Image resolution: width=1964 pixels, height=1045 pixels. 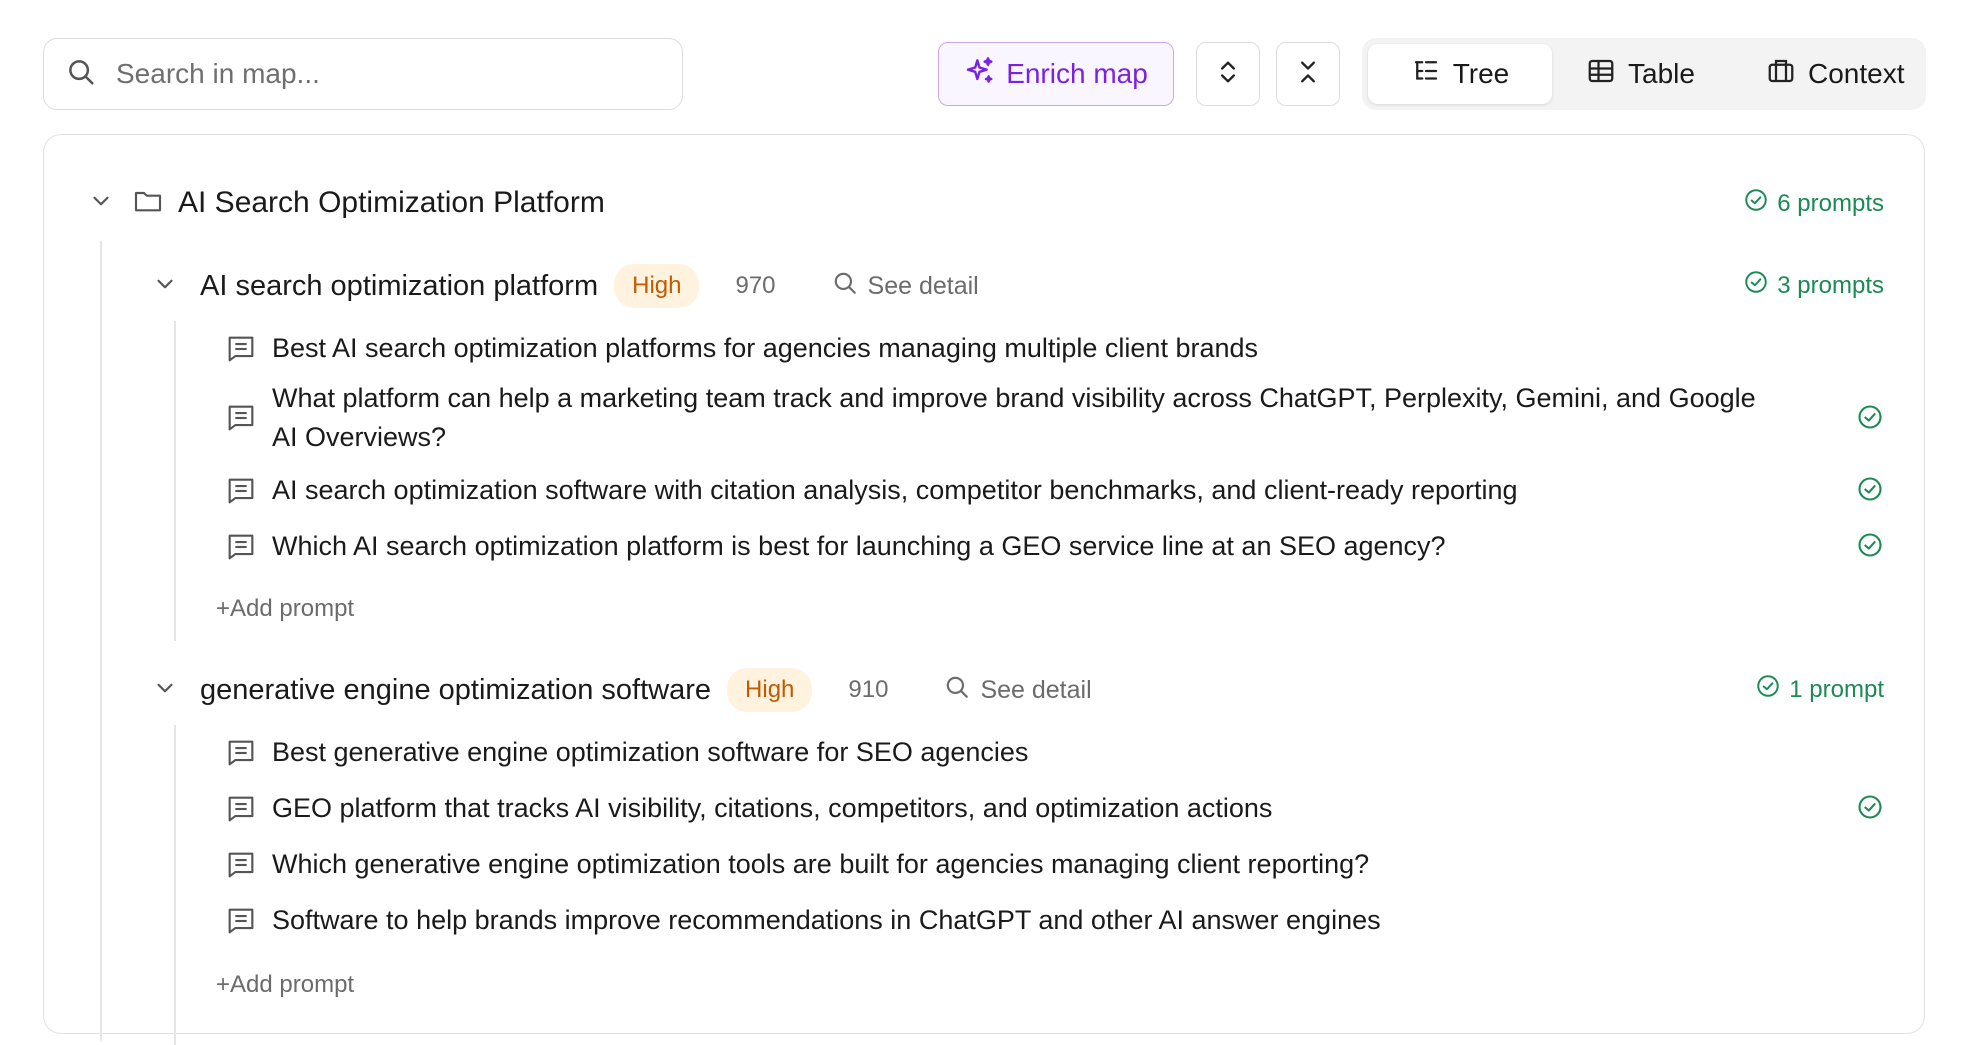 I want to click on search-input, so click(x=396, y=74).